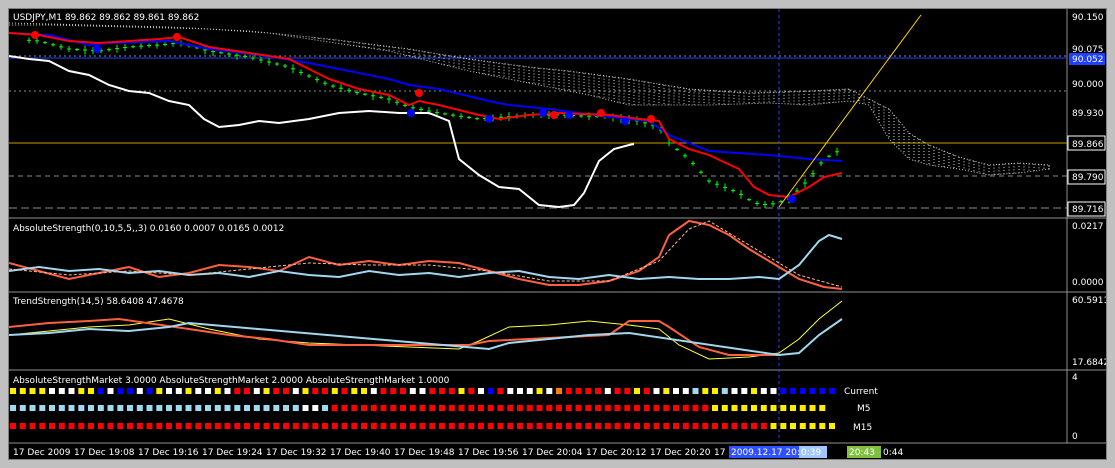 This screenshot has width=1115, height=468. What do you see at coordinates (393, 336) in the screenshot?
I see `trend-strength-up-line` at bounding box center [393, 336].